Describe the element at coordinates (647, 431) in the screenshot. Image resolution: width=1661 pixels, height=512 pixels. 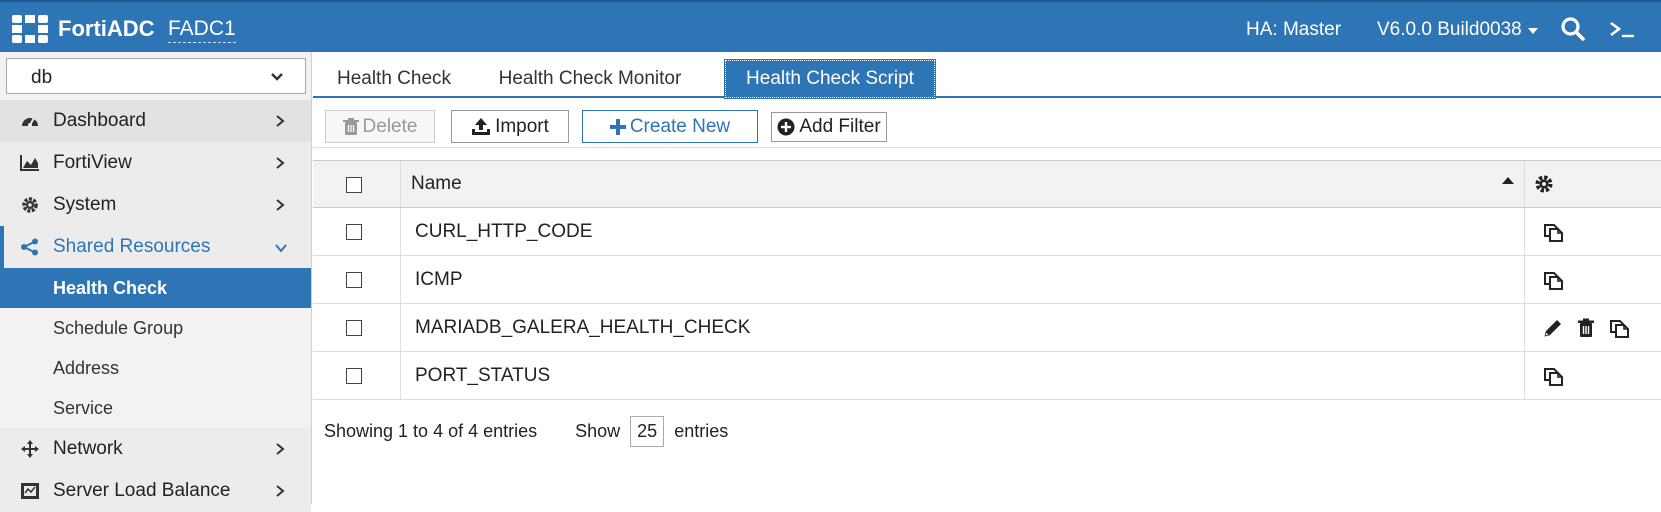
I see `page-size-select: 25` at that location.